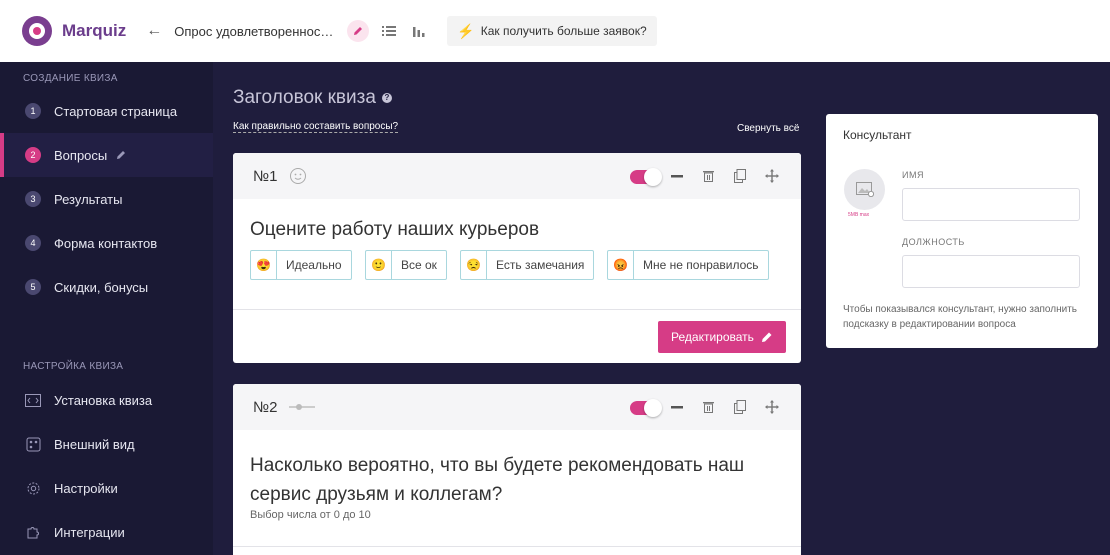 This screenshot has width=1110, height=555. Describe the element at coordinates (466, 30) in the screenshot. I see `lightning-icon: ⚡` at that location.